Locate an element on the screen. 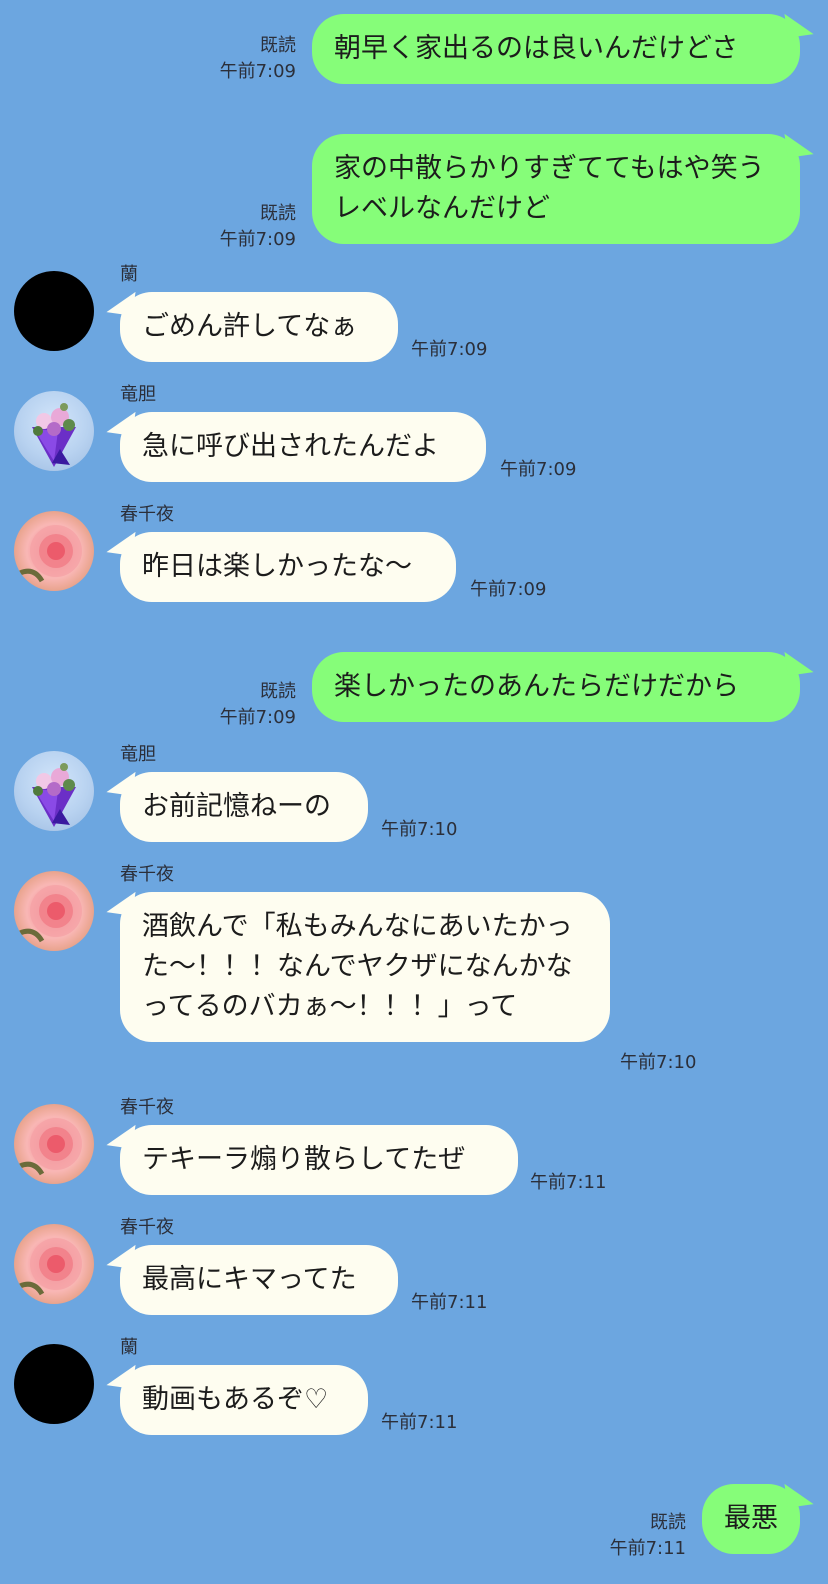 This screenshot has width=828, height=1584. incoming-message: テキーラ煽り散らしてたぜ is located at coordinates (319, 1160).